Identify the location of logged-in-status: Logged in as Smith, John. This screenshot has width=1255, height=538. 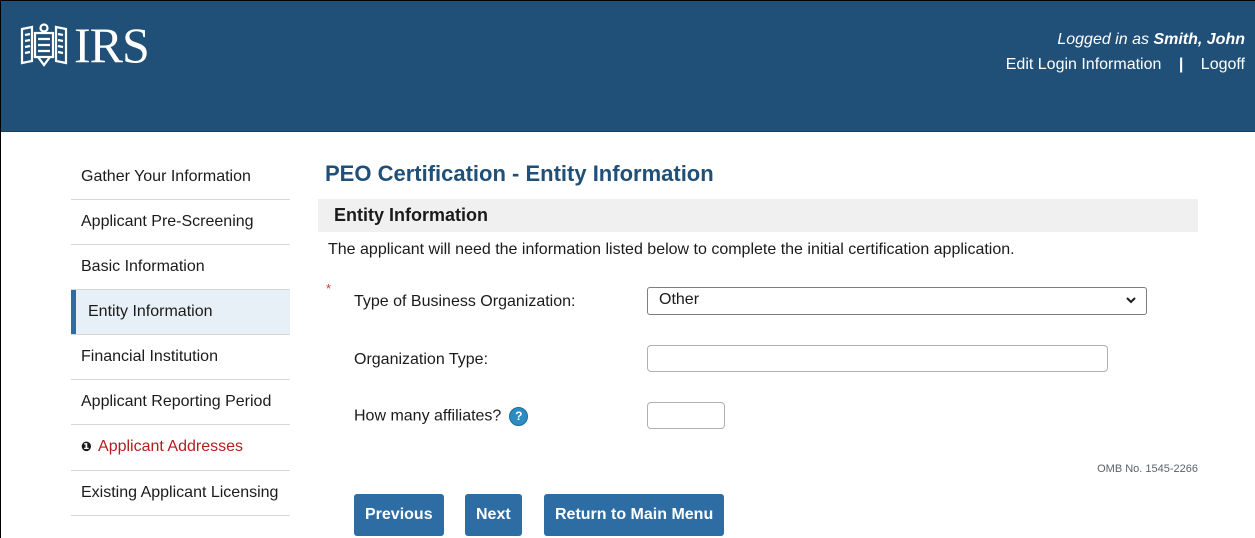
(1125, 40).